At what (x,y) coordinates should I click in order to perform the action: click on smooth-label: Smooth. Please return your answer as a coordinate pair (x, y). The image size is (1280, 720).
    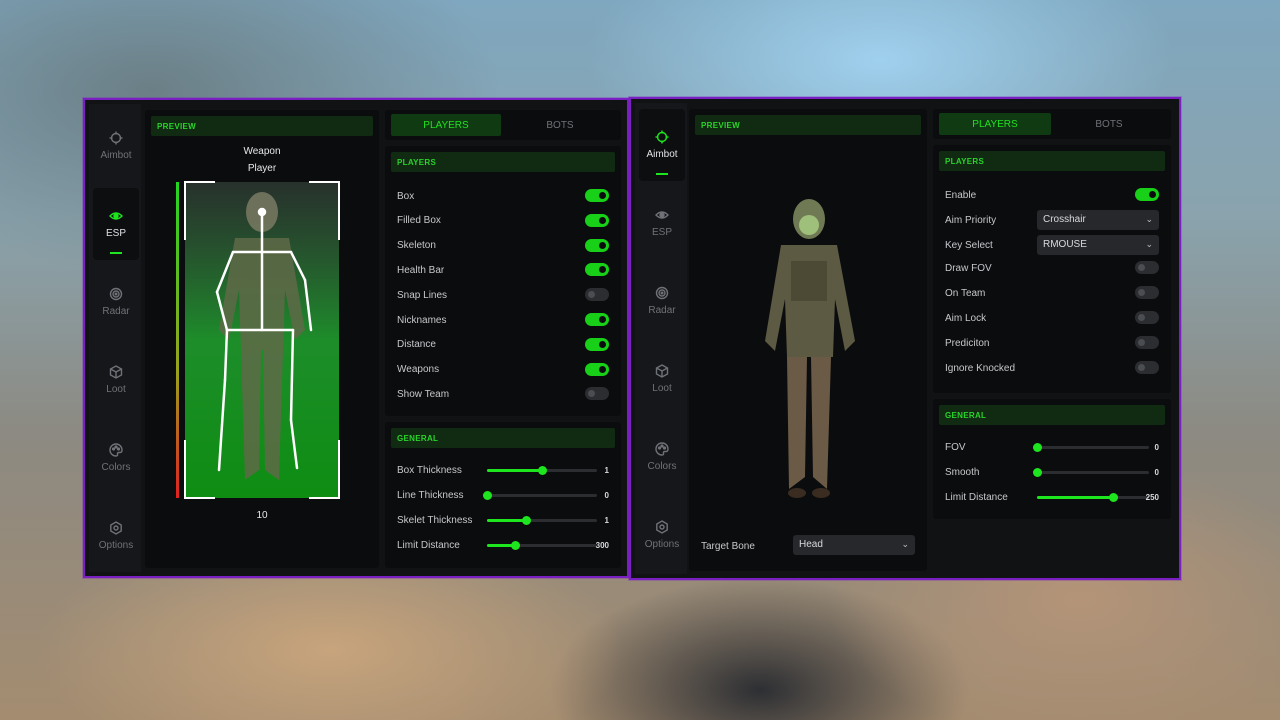
    Looking at the image, I should click on (962, 472).